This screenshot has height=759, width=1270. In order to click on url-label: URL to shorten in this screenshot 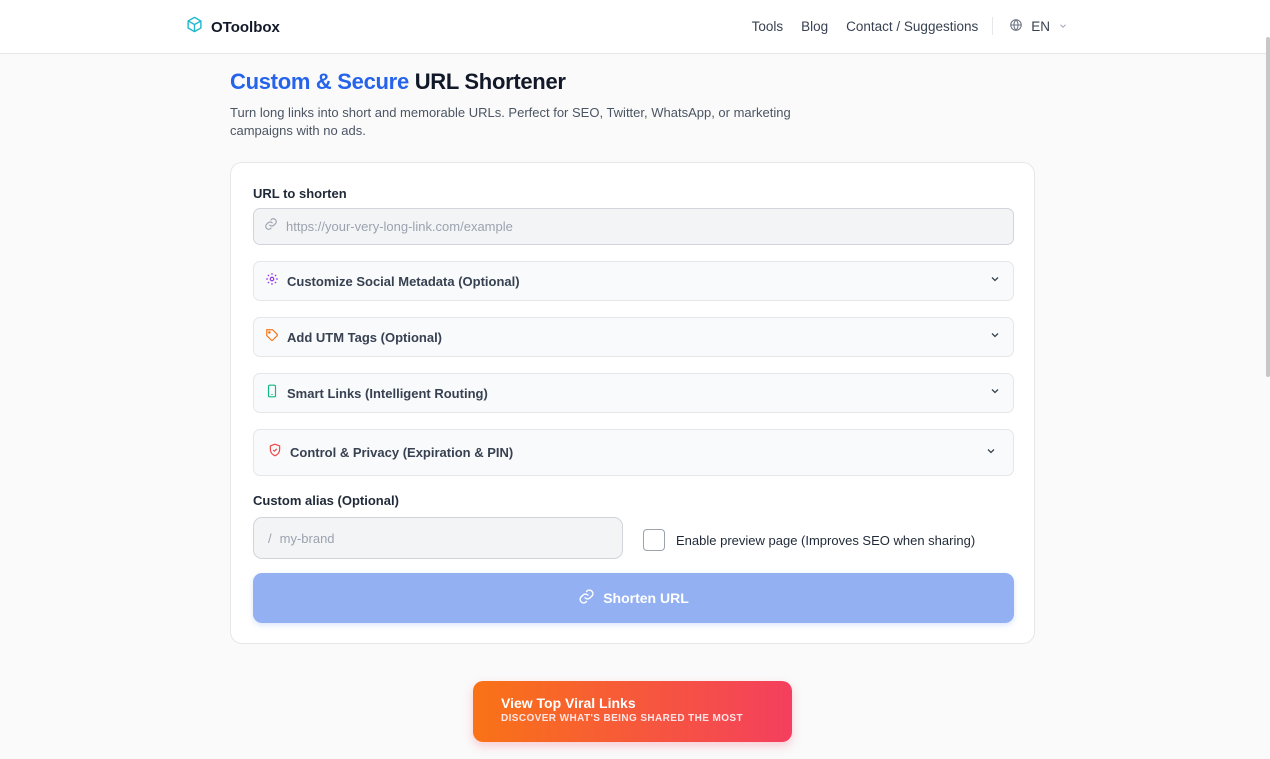, I will do `click(300, 193)`.